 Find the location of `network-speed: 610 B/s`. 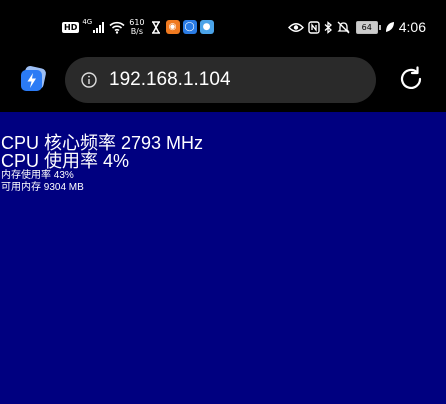

network-speed: 610 B/s is located at coordinates (136, 27).